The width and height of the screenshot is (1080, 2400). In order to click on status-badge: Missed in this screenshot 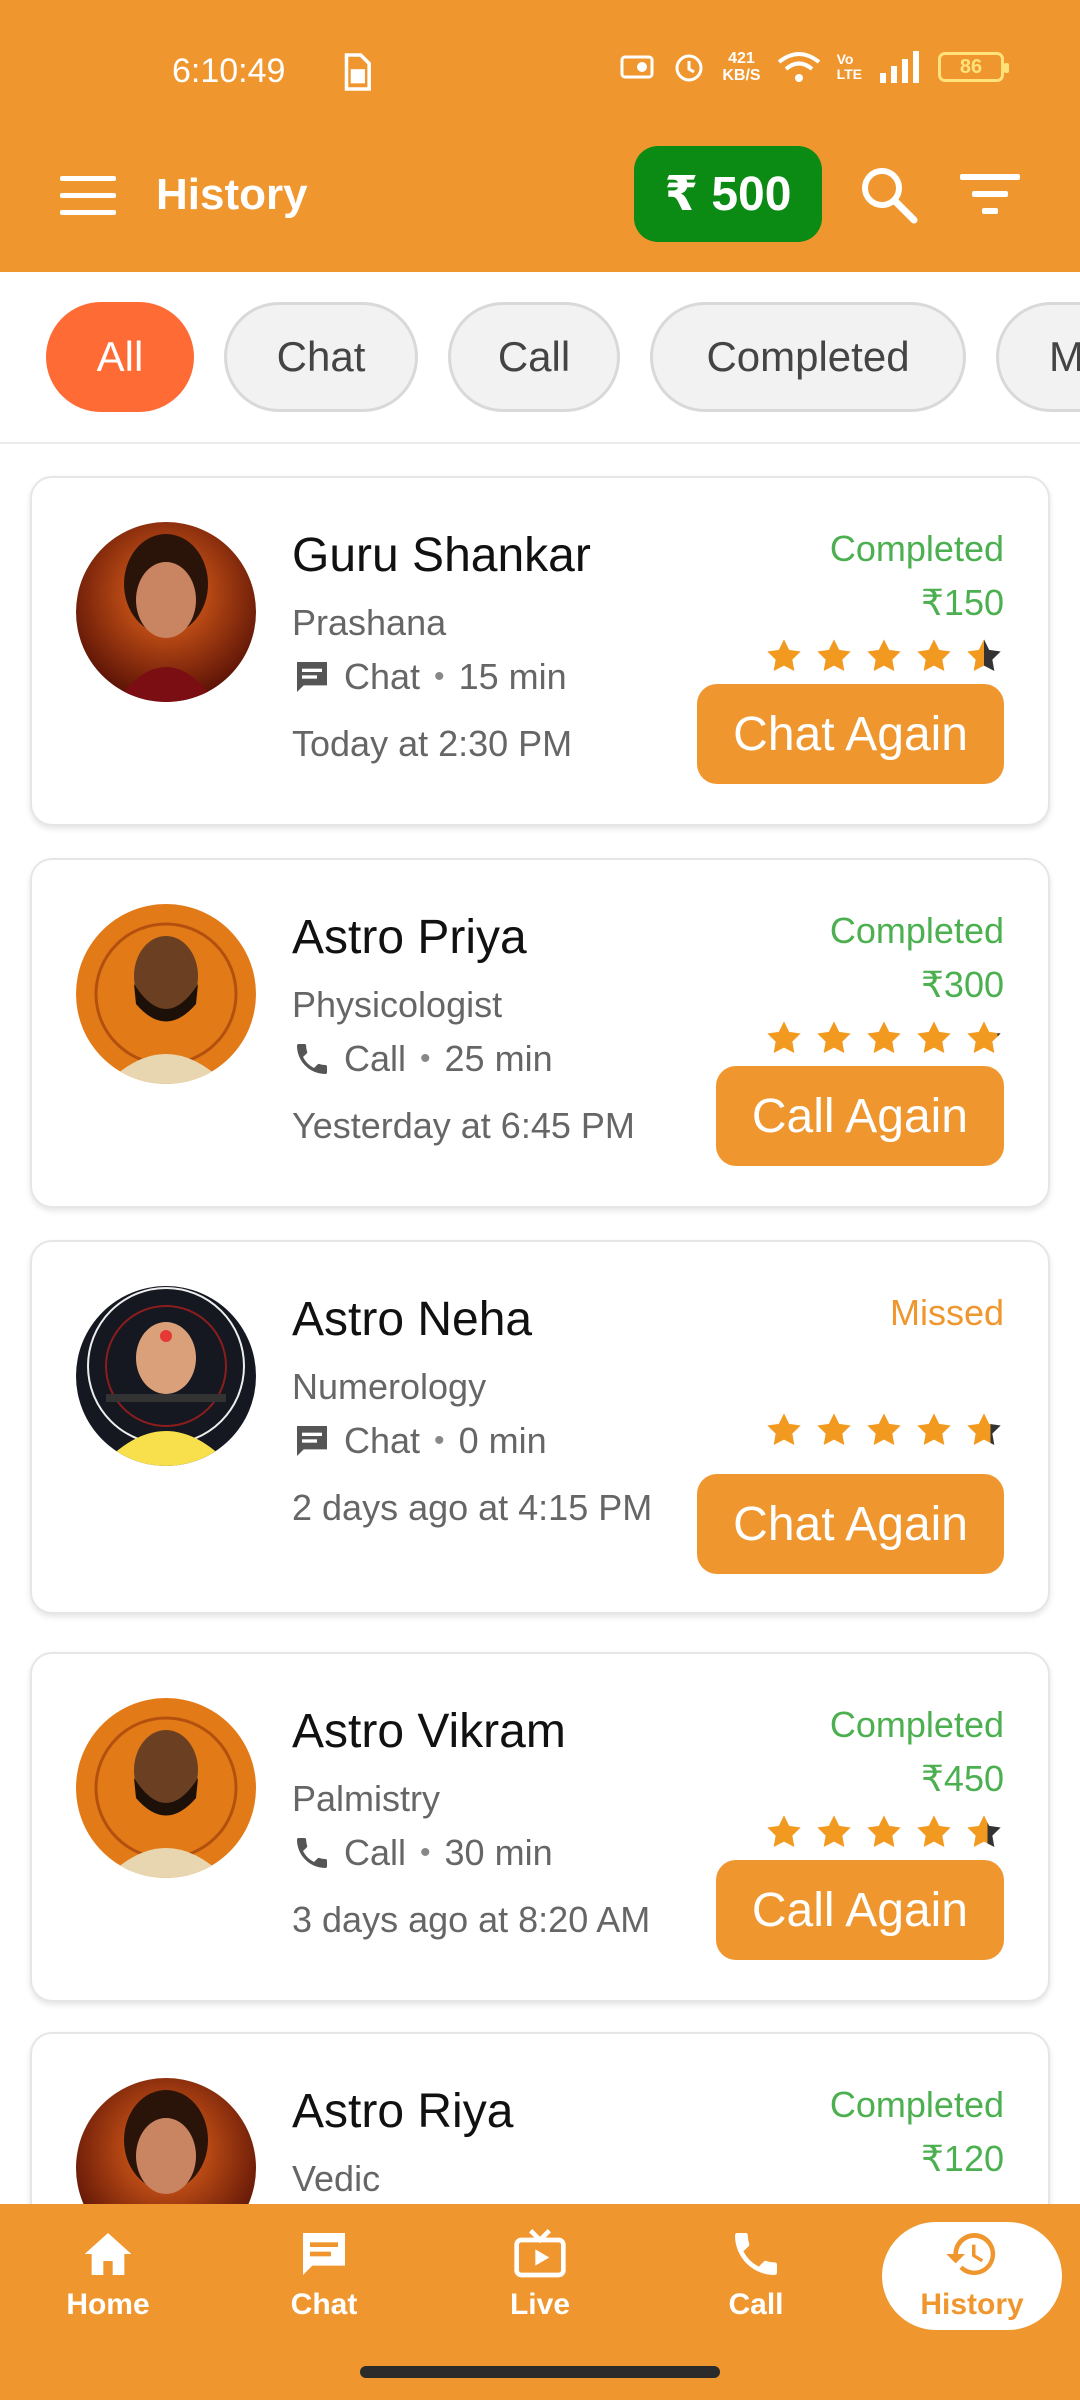, I will do `click(946, 1312)`.